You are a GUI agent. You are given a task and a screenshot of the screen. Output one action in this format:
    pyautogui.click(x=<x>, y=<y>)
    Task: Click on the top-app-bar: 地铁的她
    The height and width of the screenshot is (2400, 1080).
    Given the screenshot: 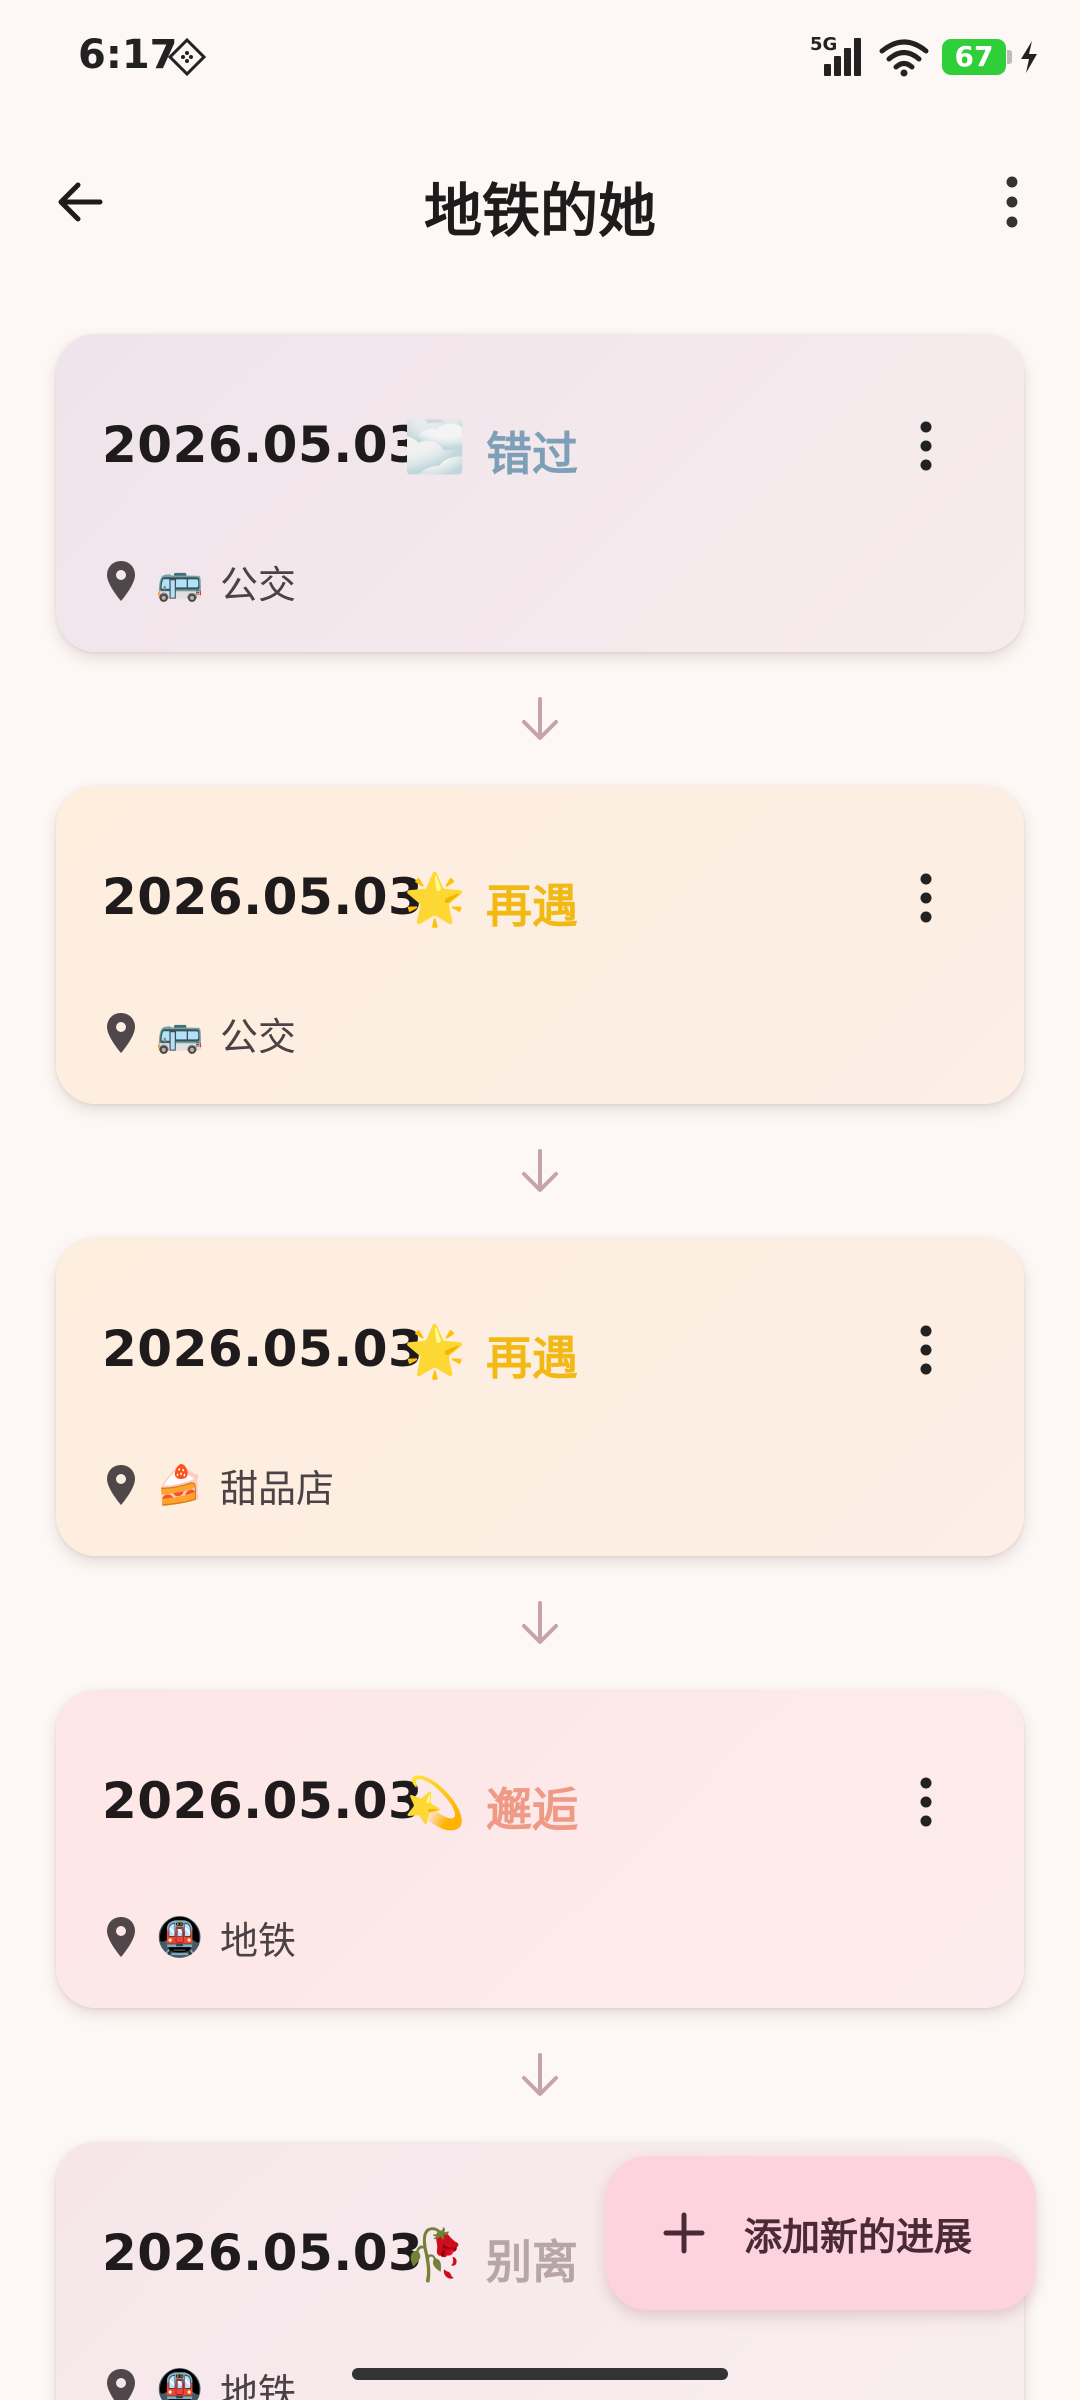 What is the action you would take?
    pyautogui.click(x=540, y=200)
    